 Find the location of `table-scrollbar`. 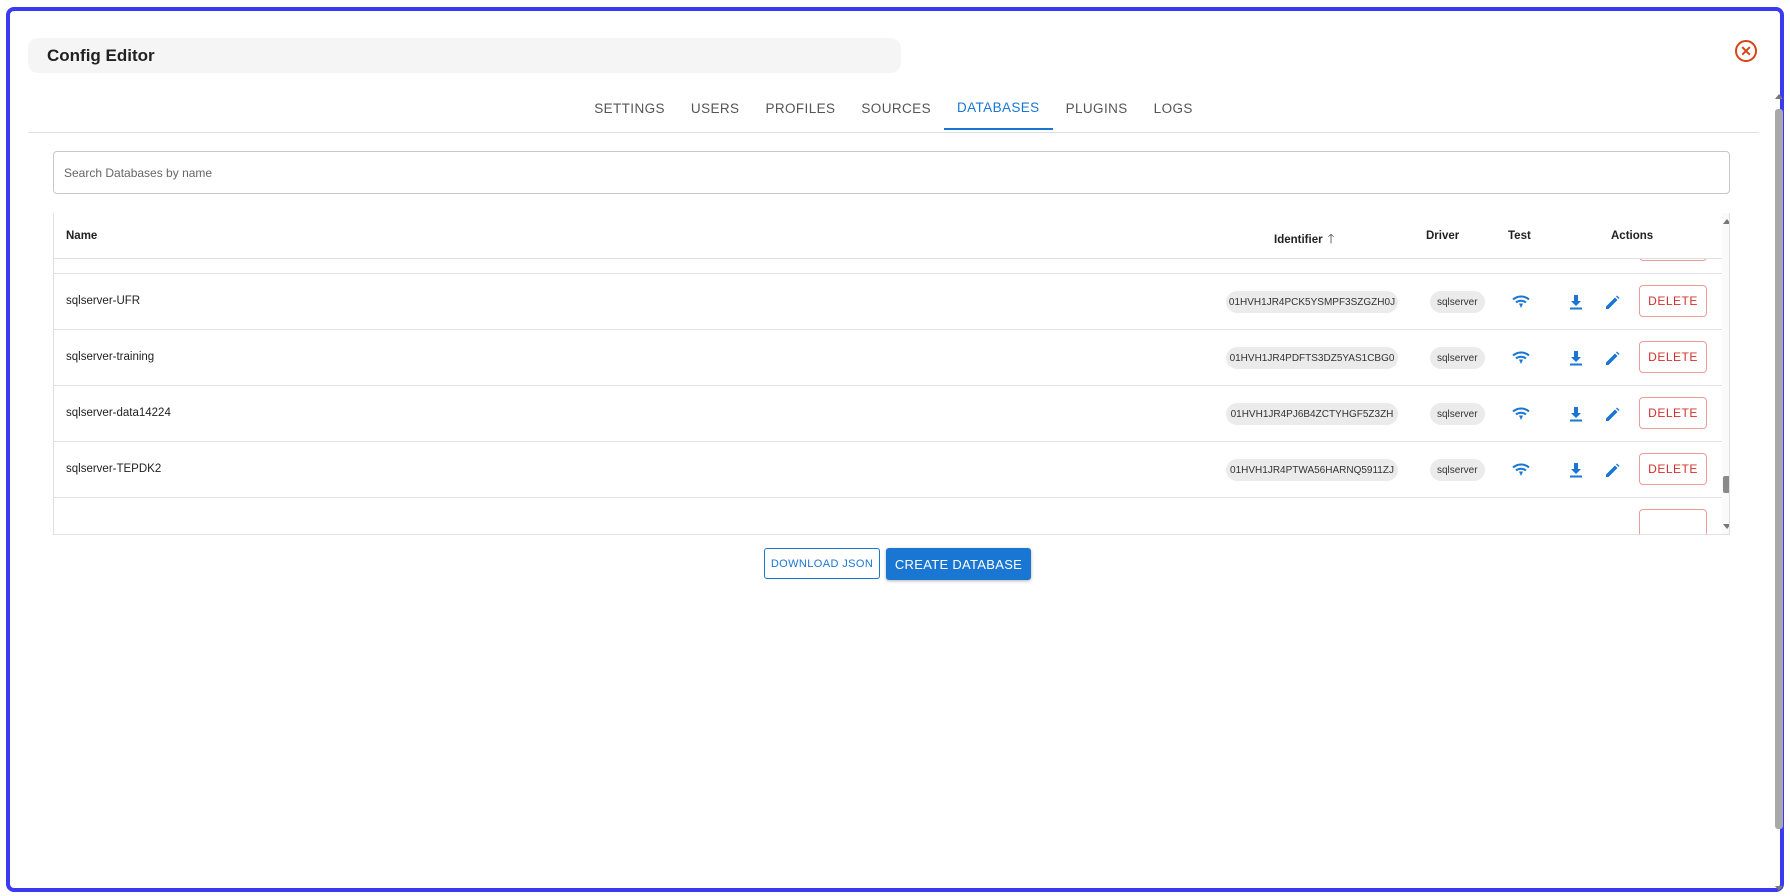

table-scrollbar is located at coordinates (1725, 373).